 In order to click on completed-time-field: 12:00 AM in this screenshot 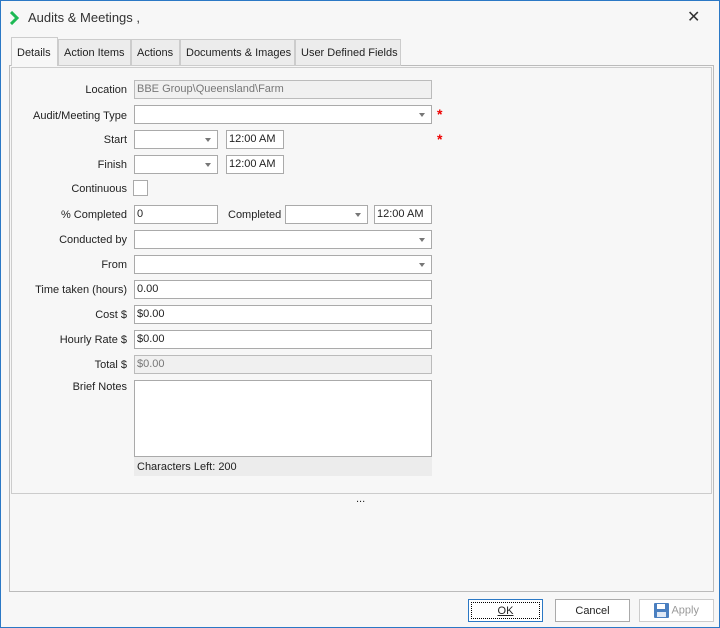, I will do `click(403, 214)`.